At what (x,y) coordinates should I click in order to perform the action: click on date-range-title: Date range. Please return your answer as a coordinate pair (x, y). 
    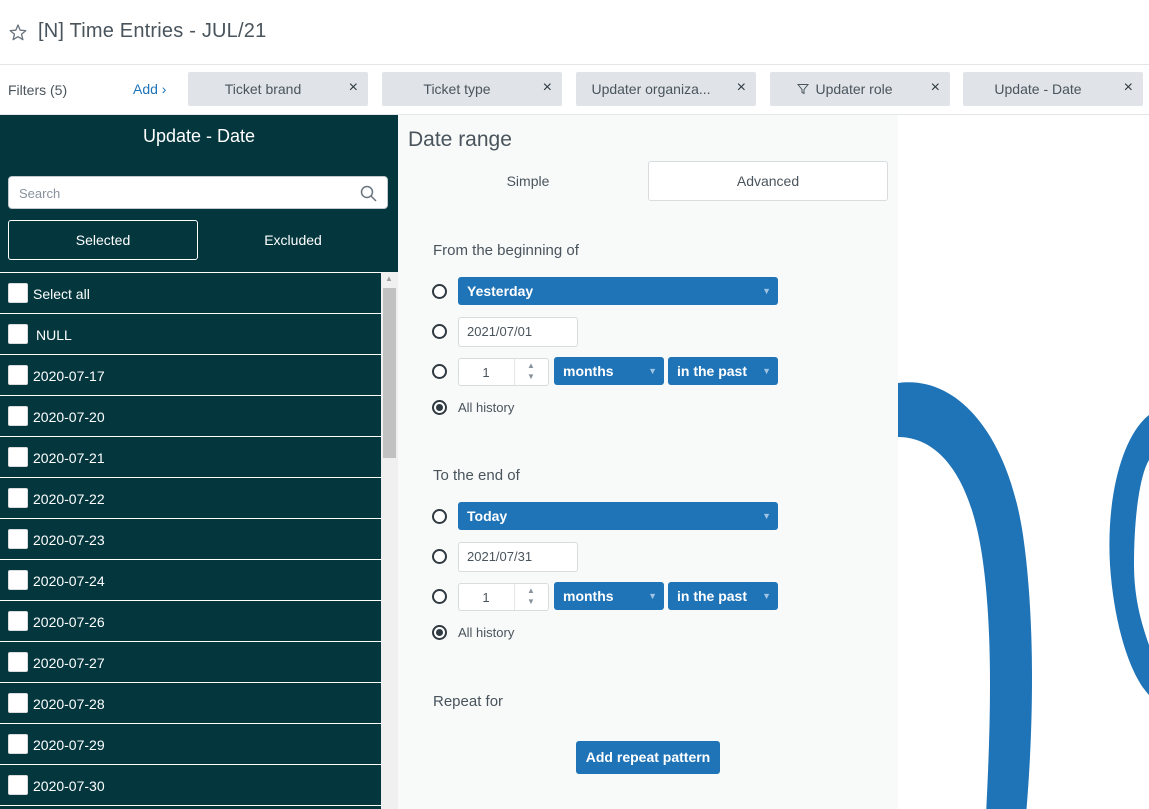
    Looking at the image, I should click on (460, 139).